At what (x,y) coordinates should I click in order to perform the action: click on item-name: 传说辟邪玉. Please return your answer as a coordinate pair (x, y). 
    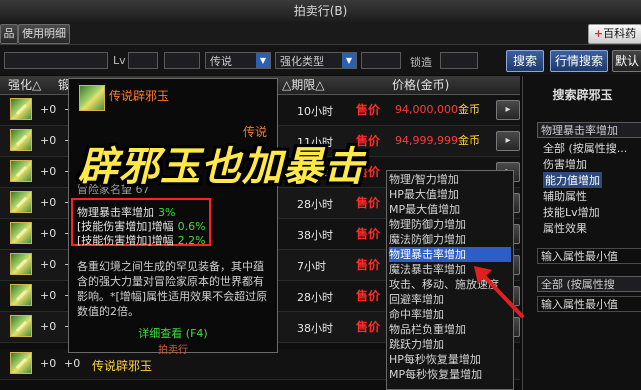
    Looking at the image, I should click on (122, 366).